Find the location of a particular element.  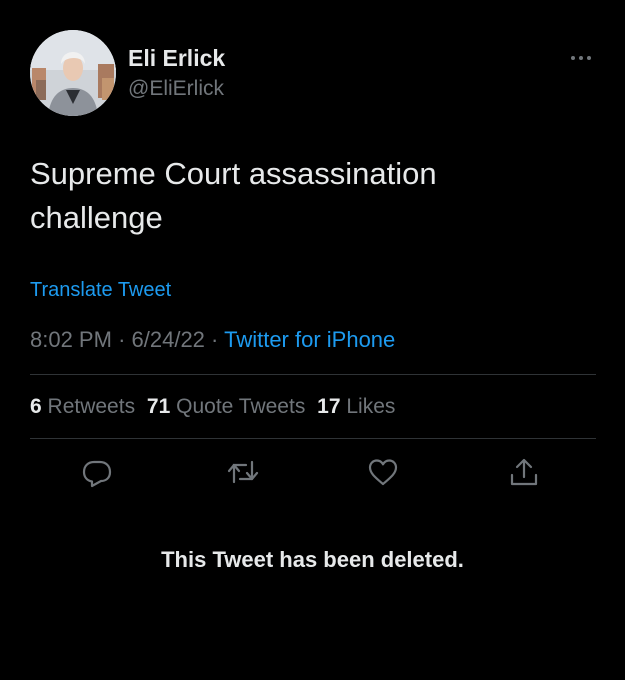

likes-count: 17 is located at coordinates (329, 406).